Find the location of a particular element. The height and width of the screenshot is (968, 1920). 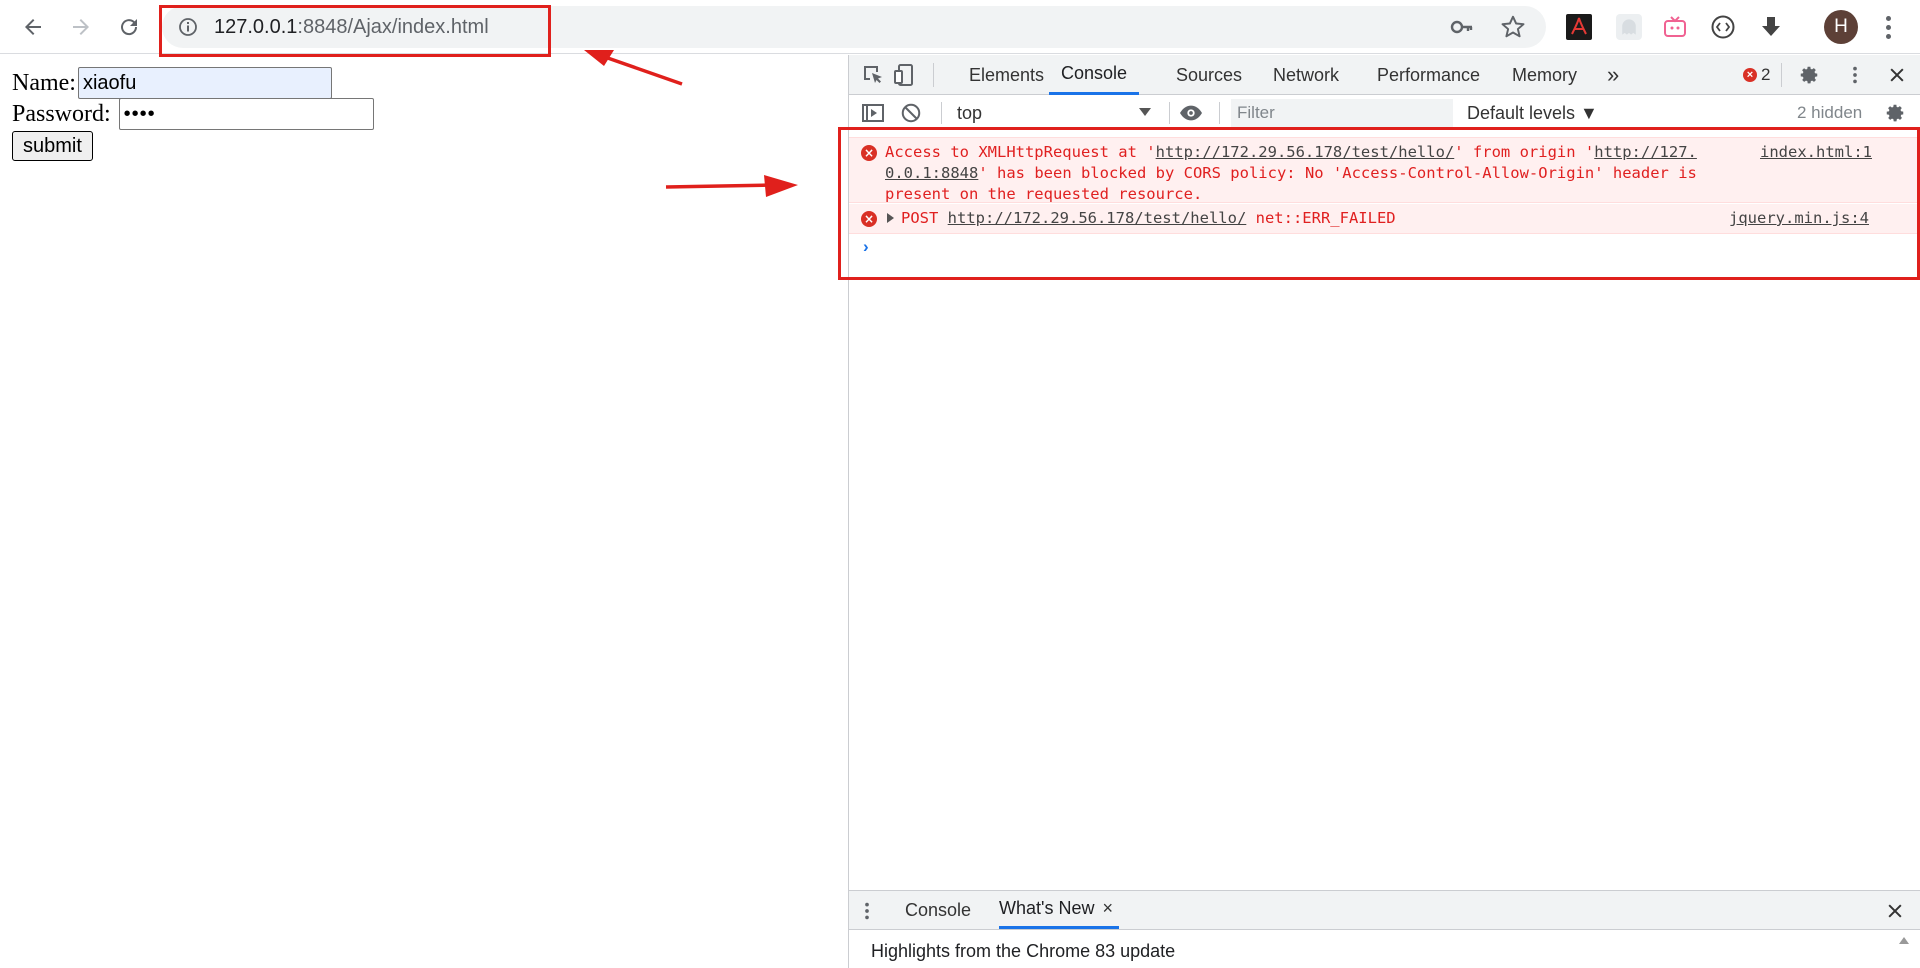

tab-elements: Elements is located at coordinates (1006, 75).